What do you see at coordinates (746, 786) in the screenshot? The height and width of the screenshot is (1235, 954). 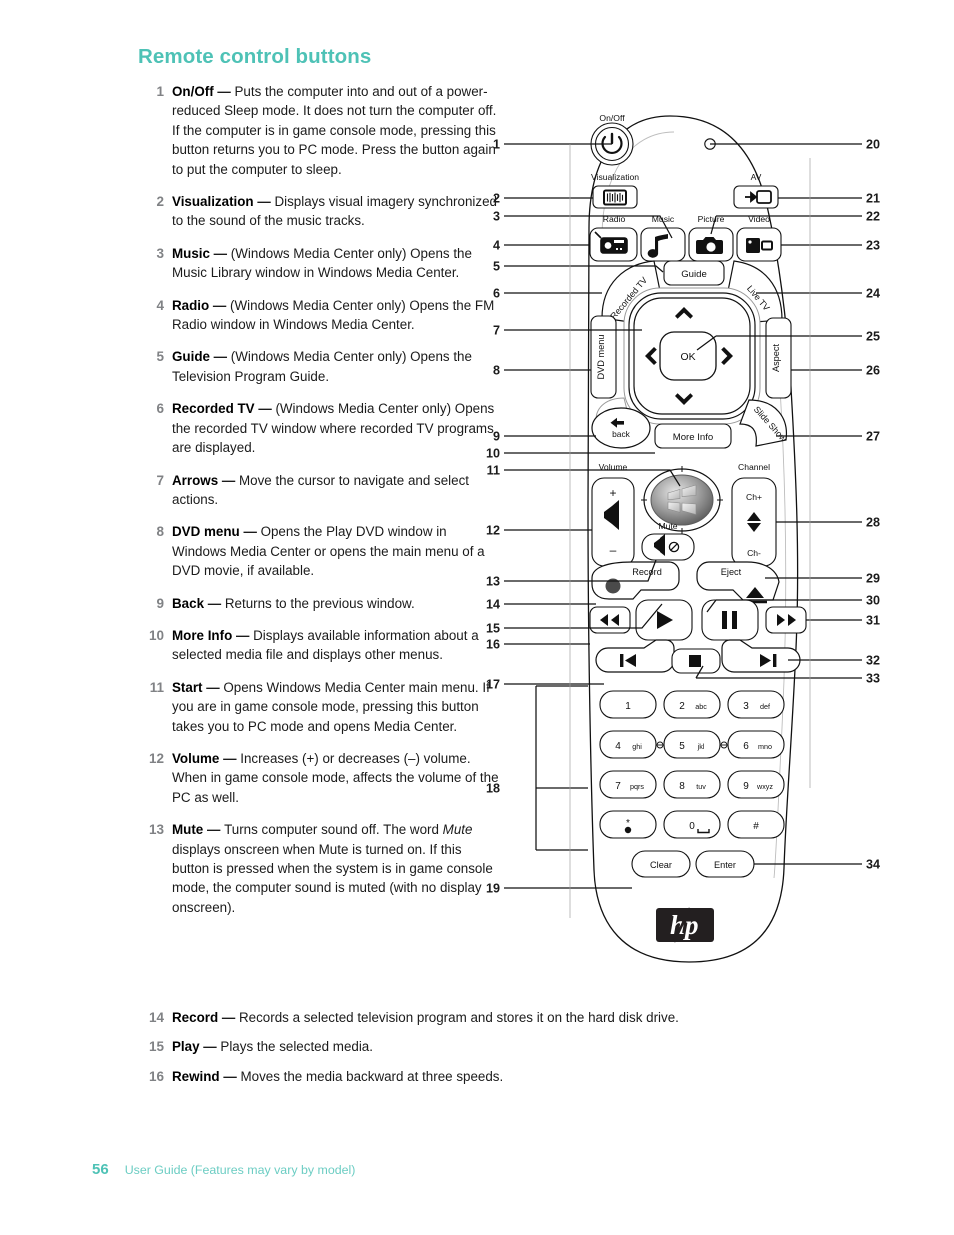 I see `keypad-digit: 9` at bounding box center [746, 786].